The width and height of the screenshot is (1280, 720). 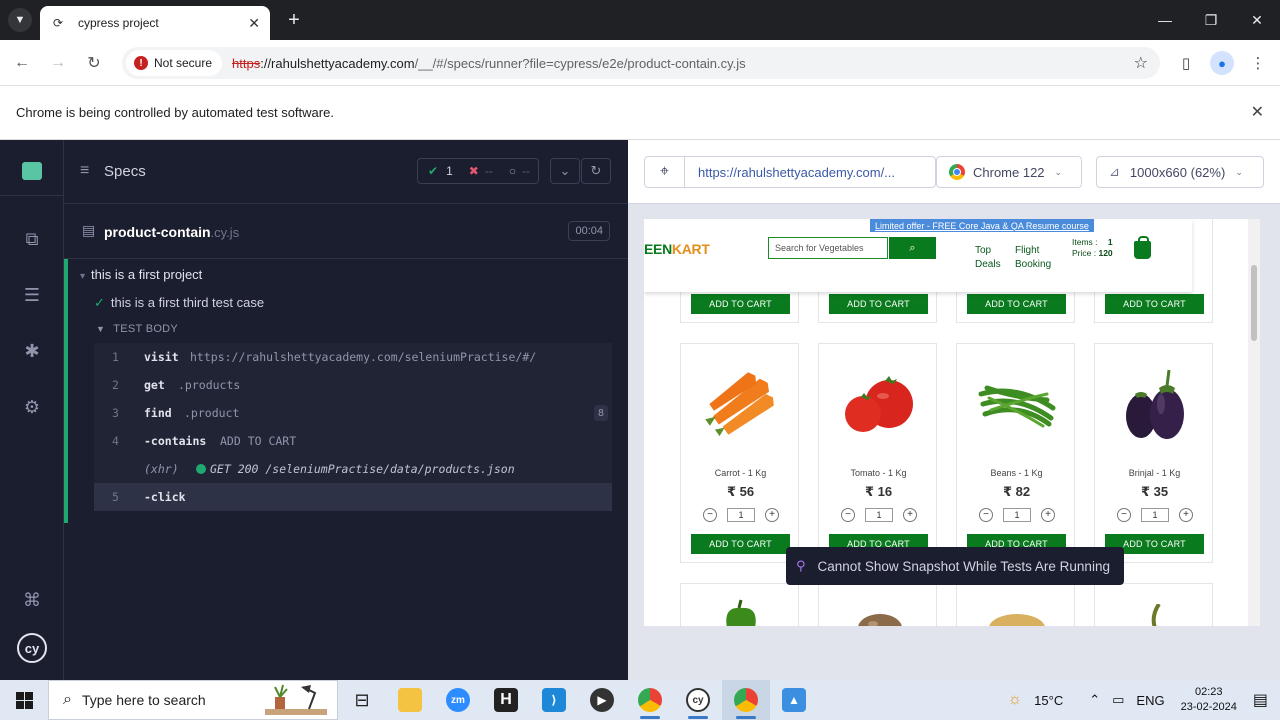 I want to click on photos-icon: ▲, so click(x=794, y=700).